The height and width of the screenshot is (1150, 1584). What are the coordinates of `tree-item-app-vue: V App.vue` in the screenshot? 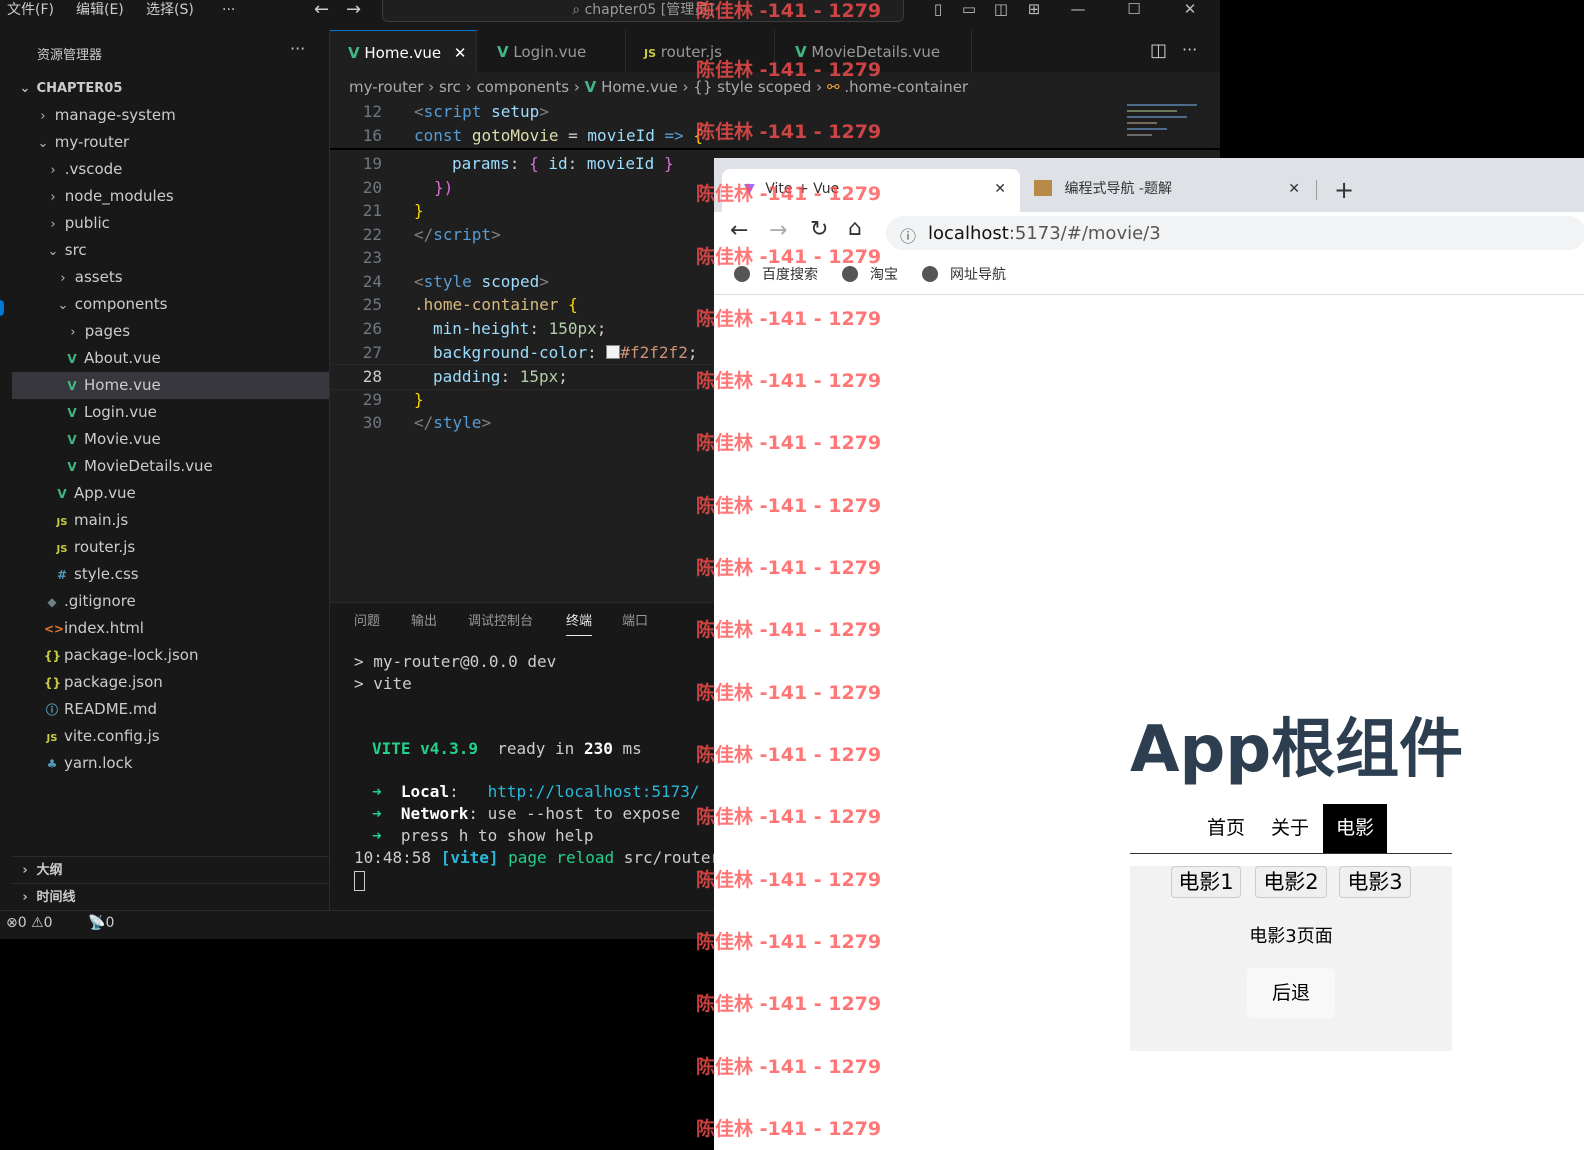 It's located at (170, 493).